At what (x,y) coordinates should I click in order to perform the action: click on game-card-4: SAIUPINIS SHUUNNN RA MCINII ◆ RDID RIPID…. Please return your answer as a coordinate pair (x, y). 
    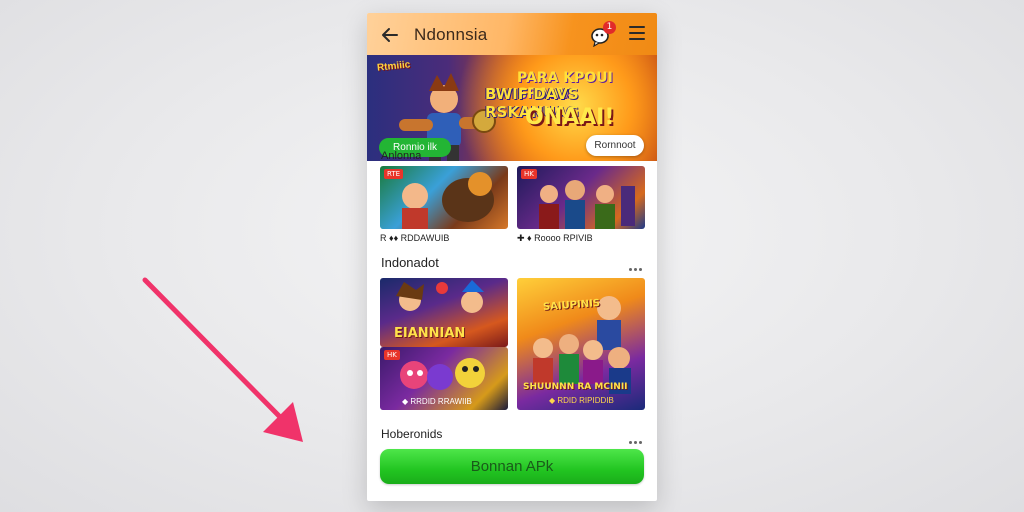
    Looking at the image, I should click on (581, 344).